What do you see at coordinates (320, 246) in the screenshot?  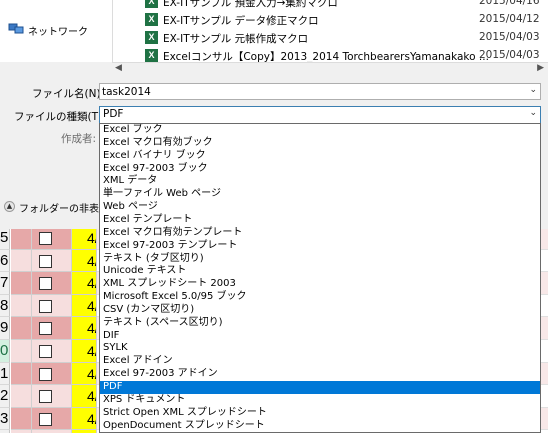 I see `filetype-option: Excel 97-2003 テンプレート` at bounding box center [320, 246].